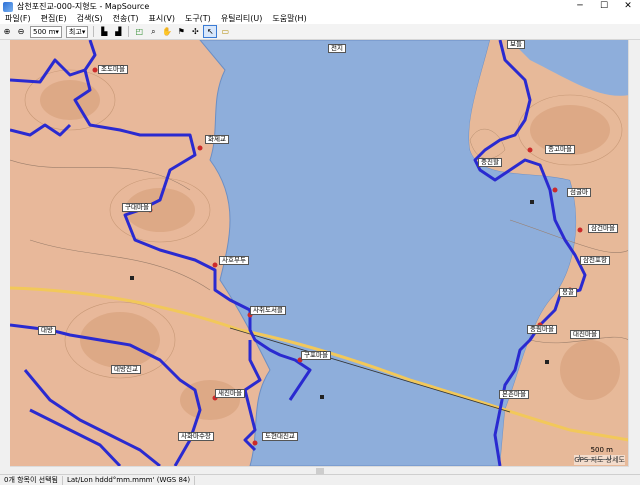 The height and width of the screenshot is (485, 640). What do you see at coordinates (316, 355) in the screenshot?
I see `map-label-gumaeul: 구포마을` at bounding box center [316, 355].